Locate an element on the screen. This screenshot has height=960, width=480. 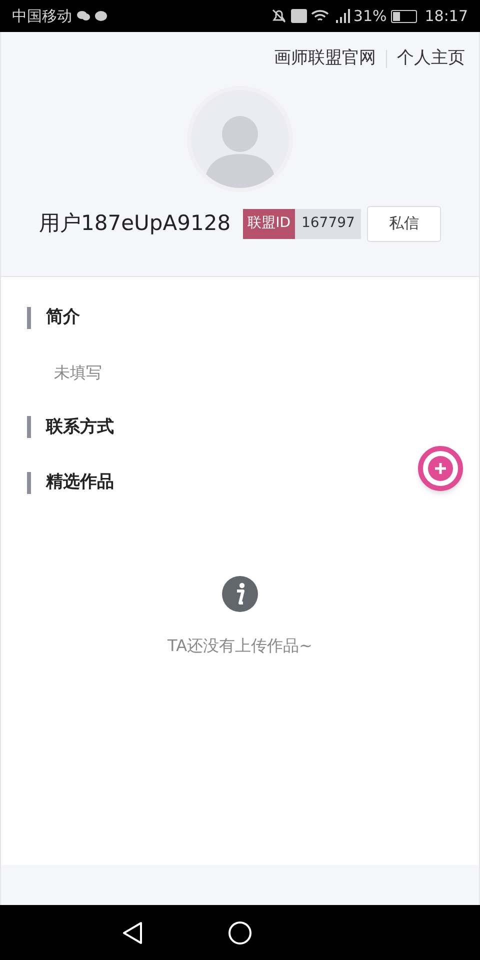
empty-message: TA还没有上传作品~ is located at coordinates (240, 645).